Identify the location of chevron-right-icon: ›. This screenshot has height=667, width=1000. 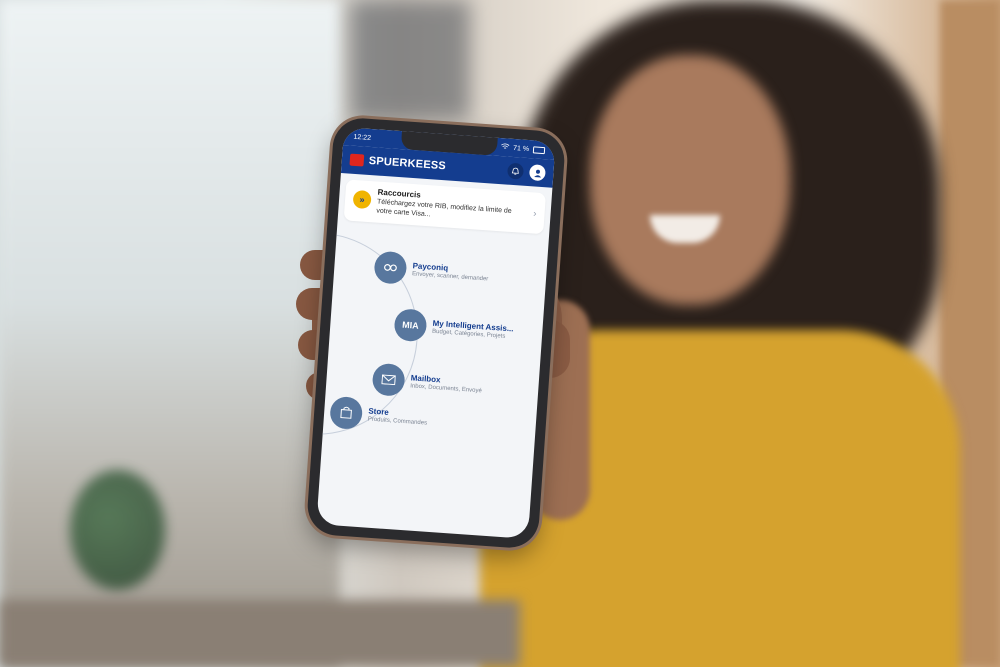
(534, 214).